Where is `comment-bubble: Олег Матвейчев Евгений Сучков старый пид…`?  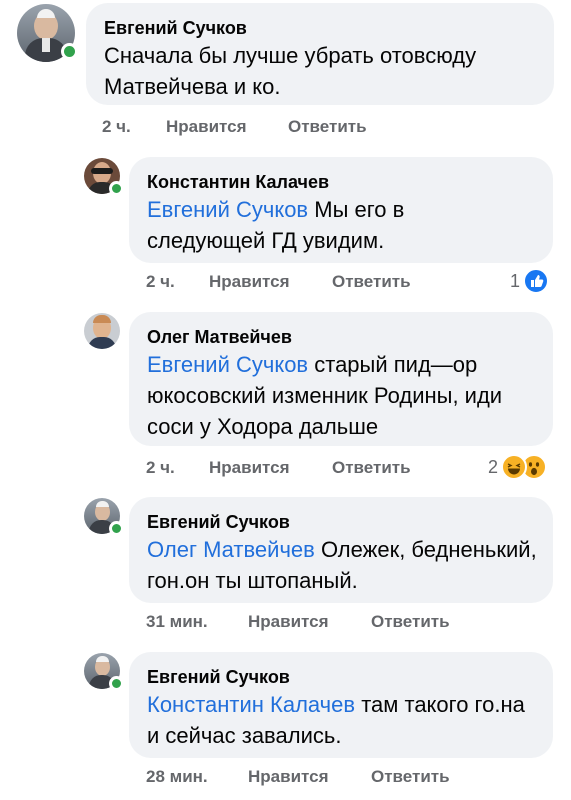
comment-bubble: Олег Матвейчев Евгений Сучков старый пид… is located at coordinates (341, 379).